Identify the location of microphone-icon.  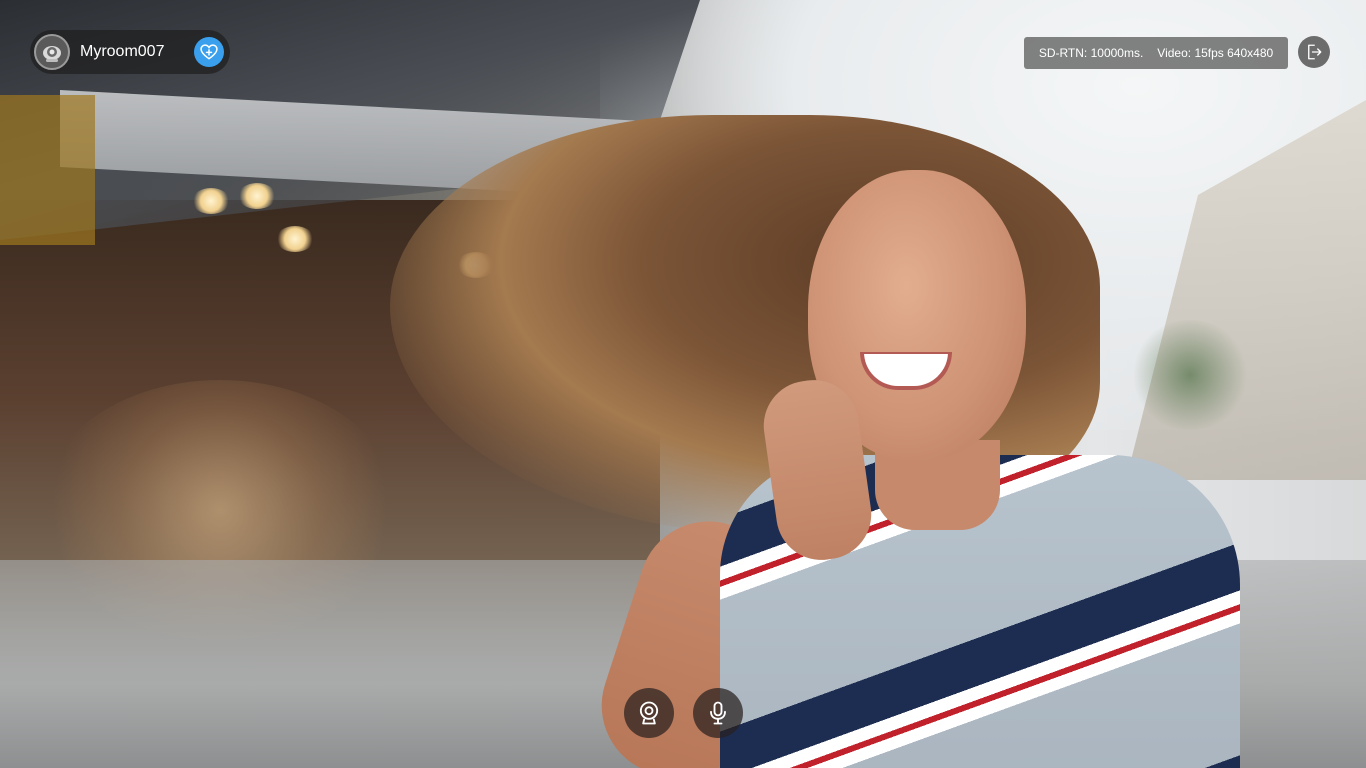
(718, 713).